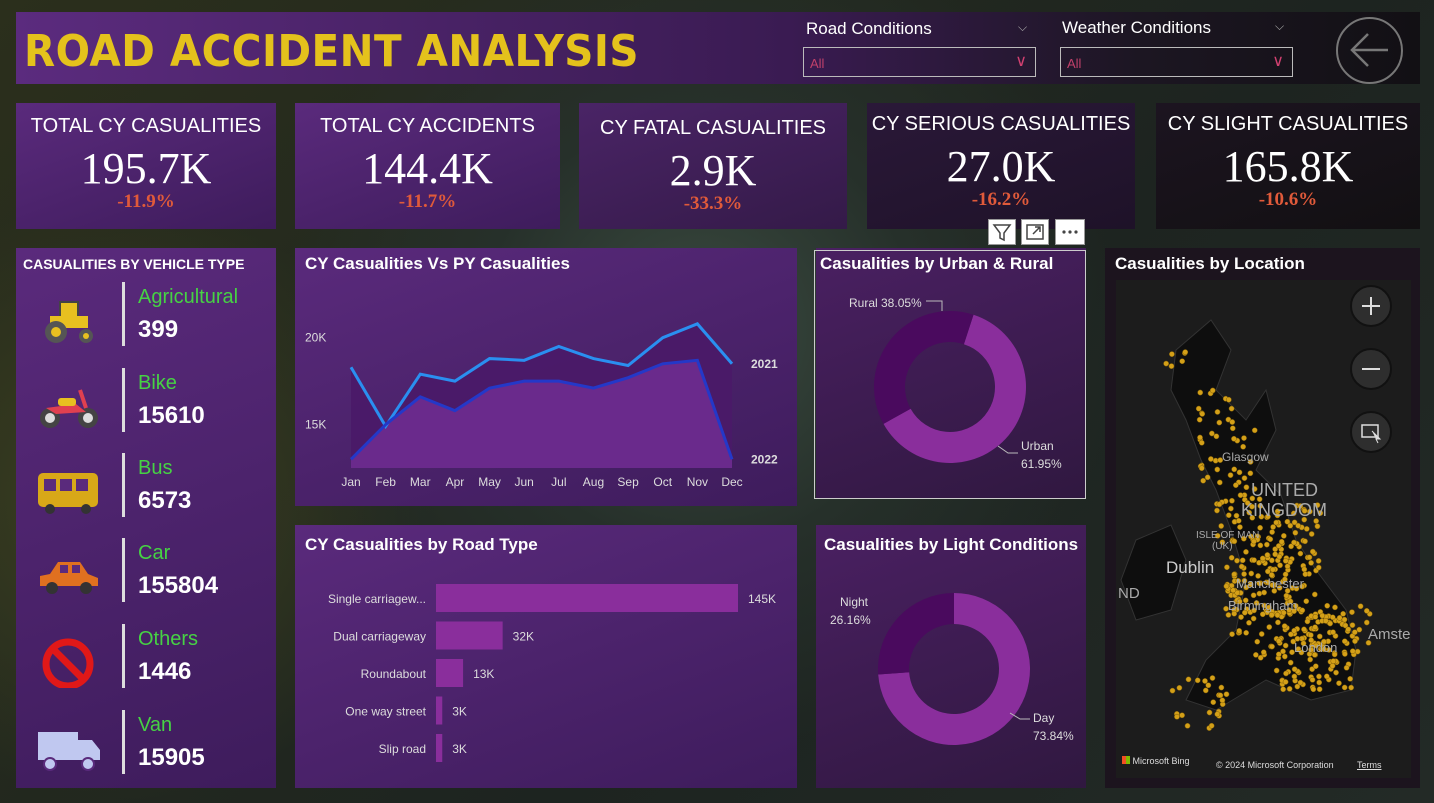 This screenshot has width=1434, height=803. Describe the element at coordinates (1156, 761) in the screenshot. I see `bing-logo: Microsoft Bing` at that location.